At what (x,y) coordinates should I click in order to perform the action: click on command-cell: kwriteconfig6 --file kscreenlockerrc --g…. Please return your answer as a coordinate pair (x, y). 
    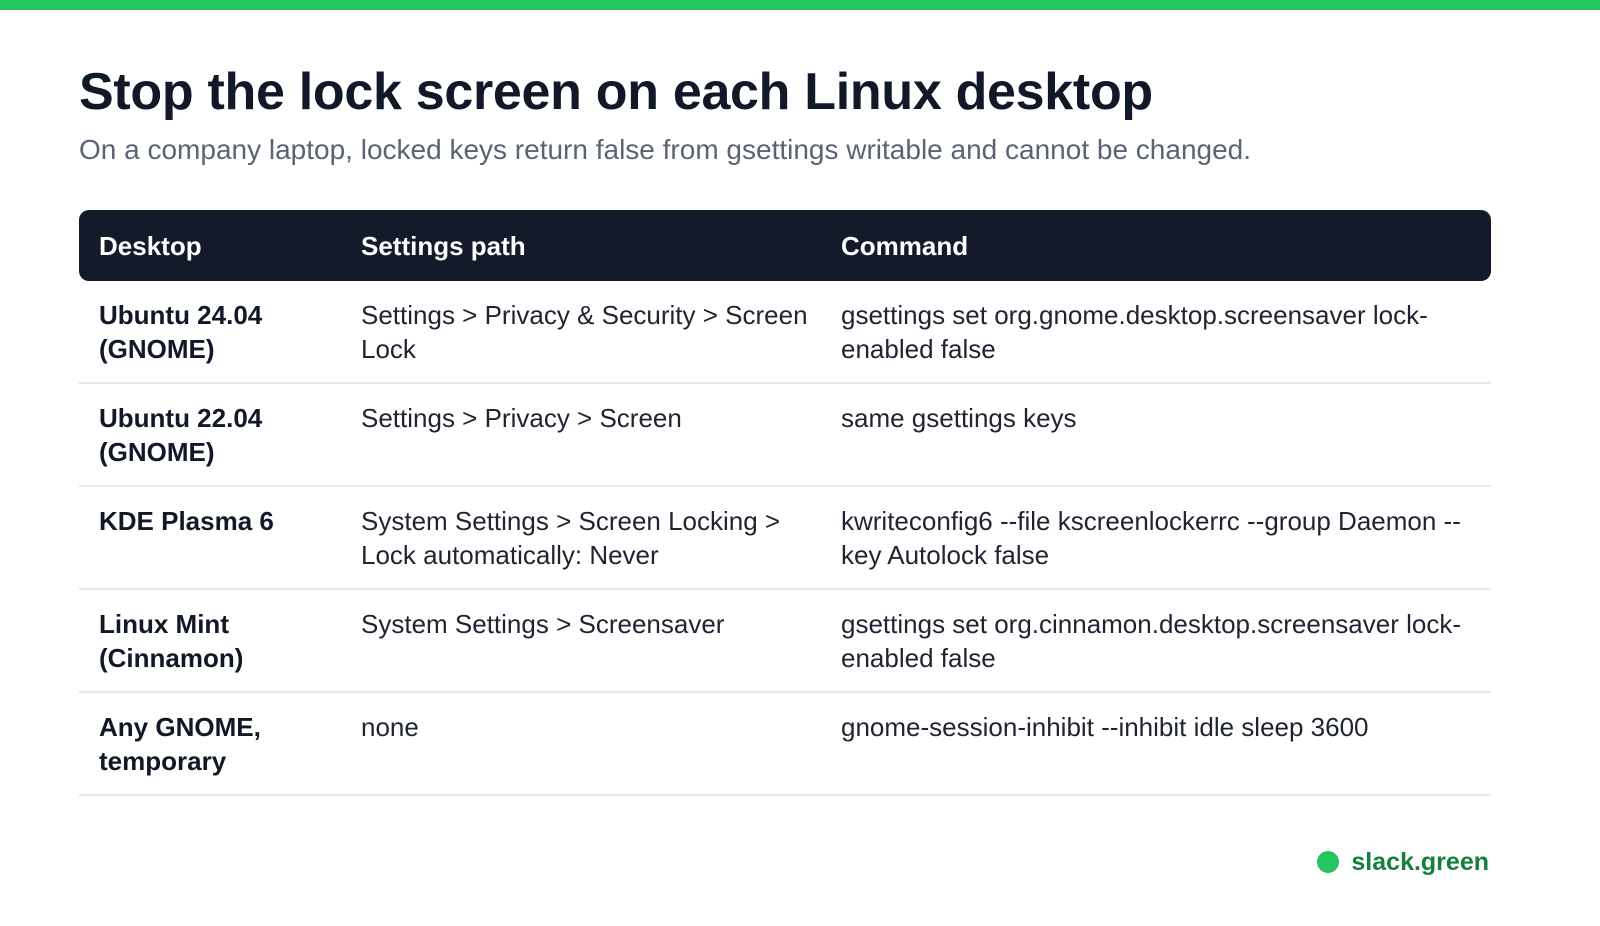
    Looking at the image, I should click on (1151, 538).